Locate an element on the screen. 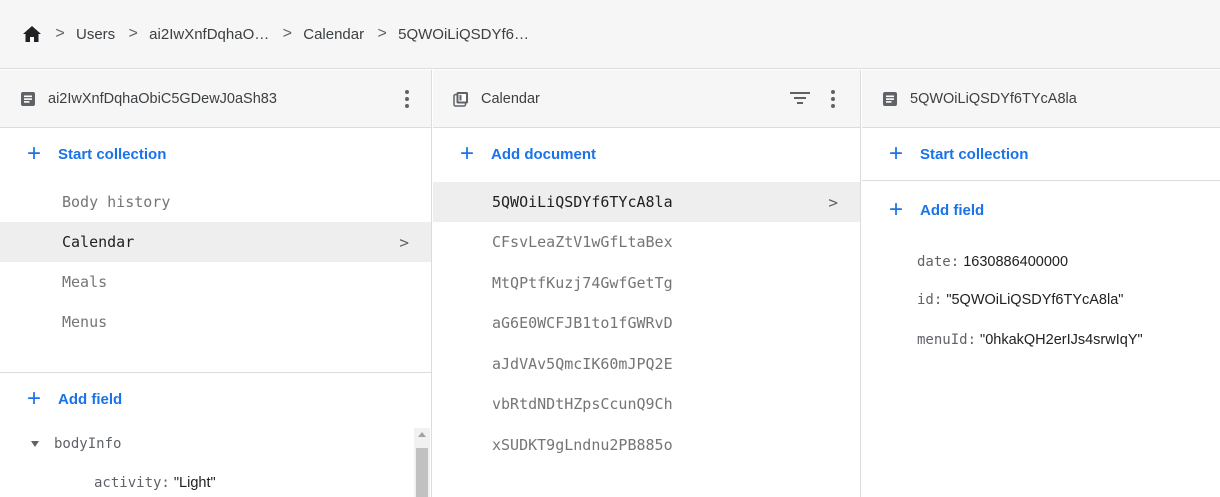  document-item: MtQPtfKuzj74GwfGetTg is located at coordinates (646, 283).